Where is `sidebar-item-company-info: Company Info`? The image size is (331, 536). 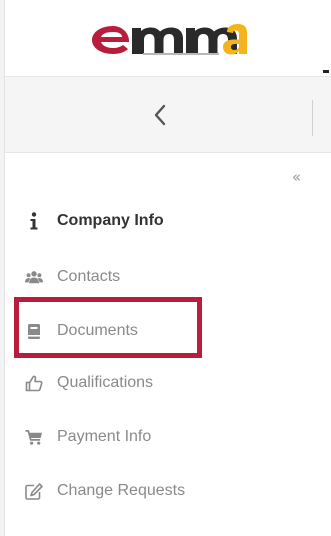
sidebar-item-company-info: Company Info is located at coordinates (155, 221).